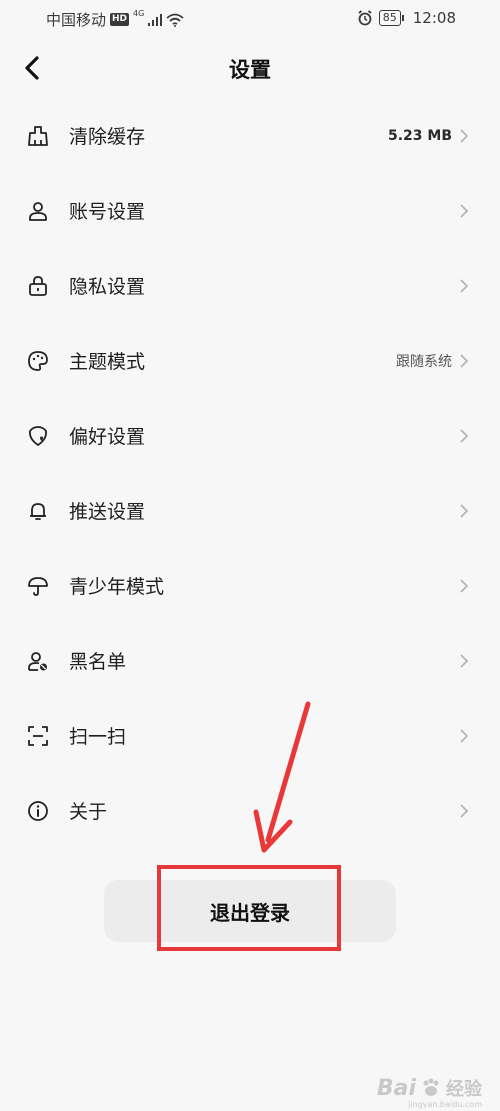  What do you see at coordinates (38, 361) in the screenshot?
I see `palette-icon` at bounding box center [38, 361].